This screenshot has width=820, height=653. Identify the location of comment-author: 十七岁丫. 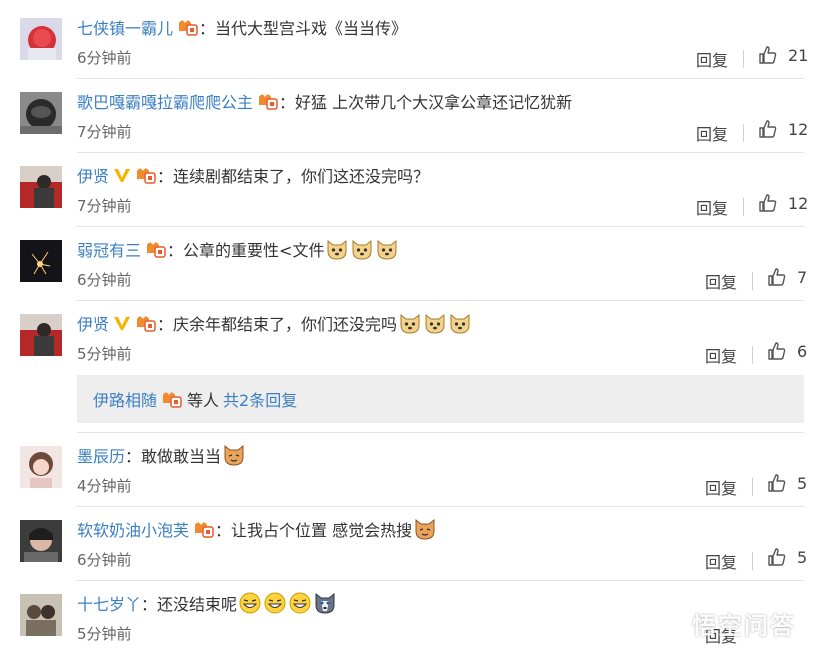
(109, 603).